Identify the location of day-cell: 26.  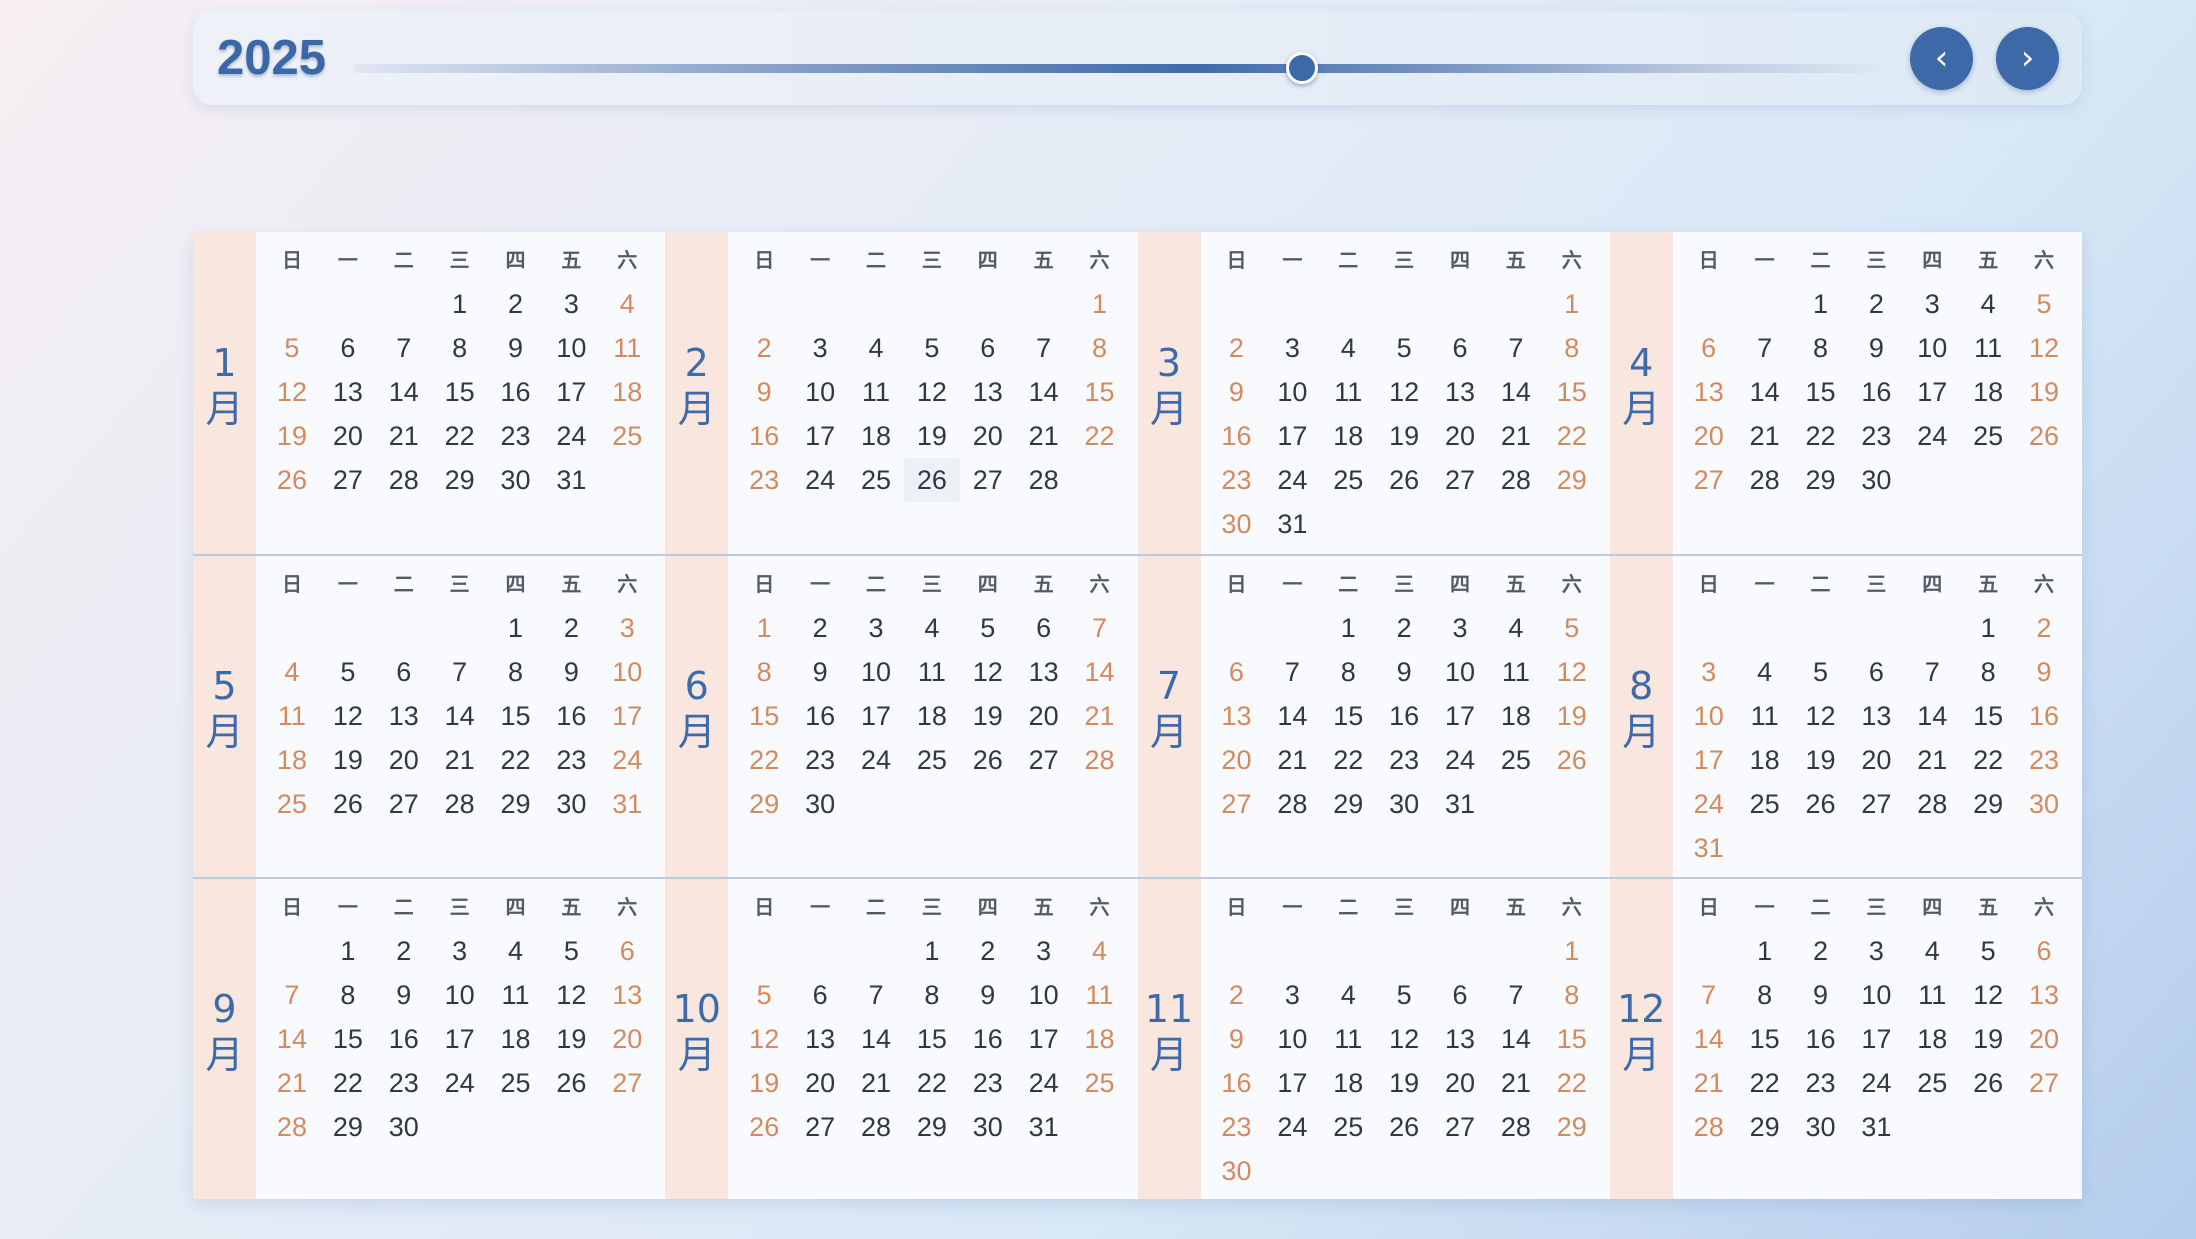
(1572, 760).